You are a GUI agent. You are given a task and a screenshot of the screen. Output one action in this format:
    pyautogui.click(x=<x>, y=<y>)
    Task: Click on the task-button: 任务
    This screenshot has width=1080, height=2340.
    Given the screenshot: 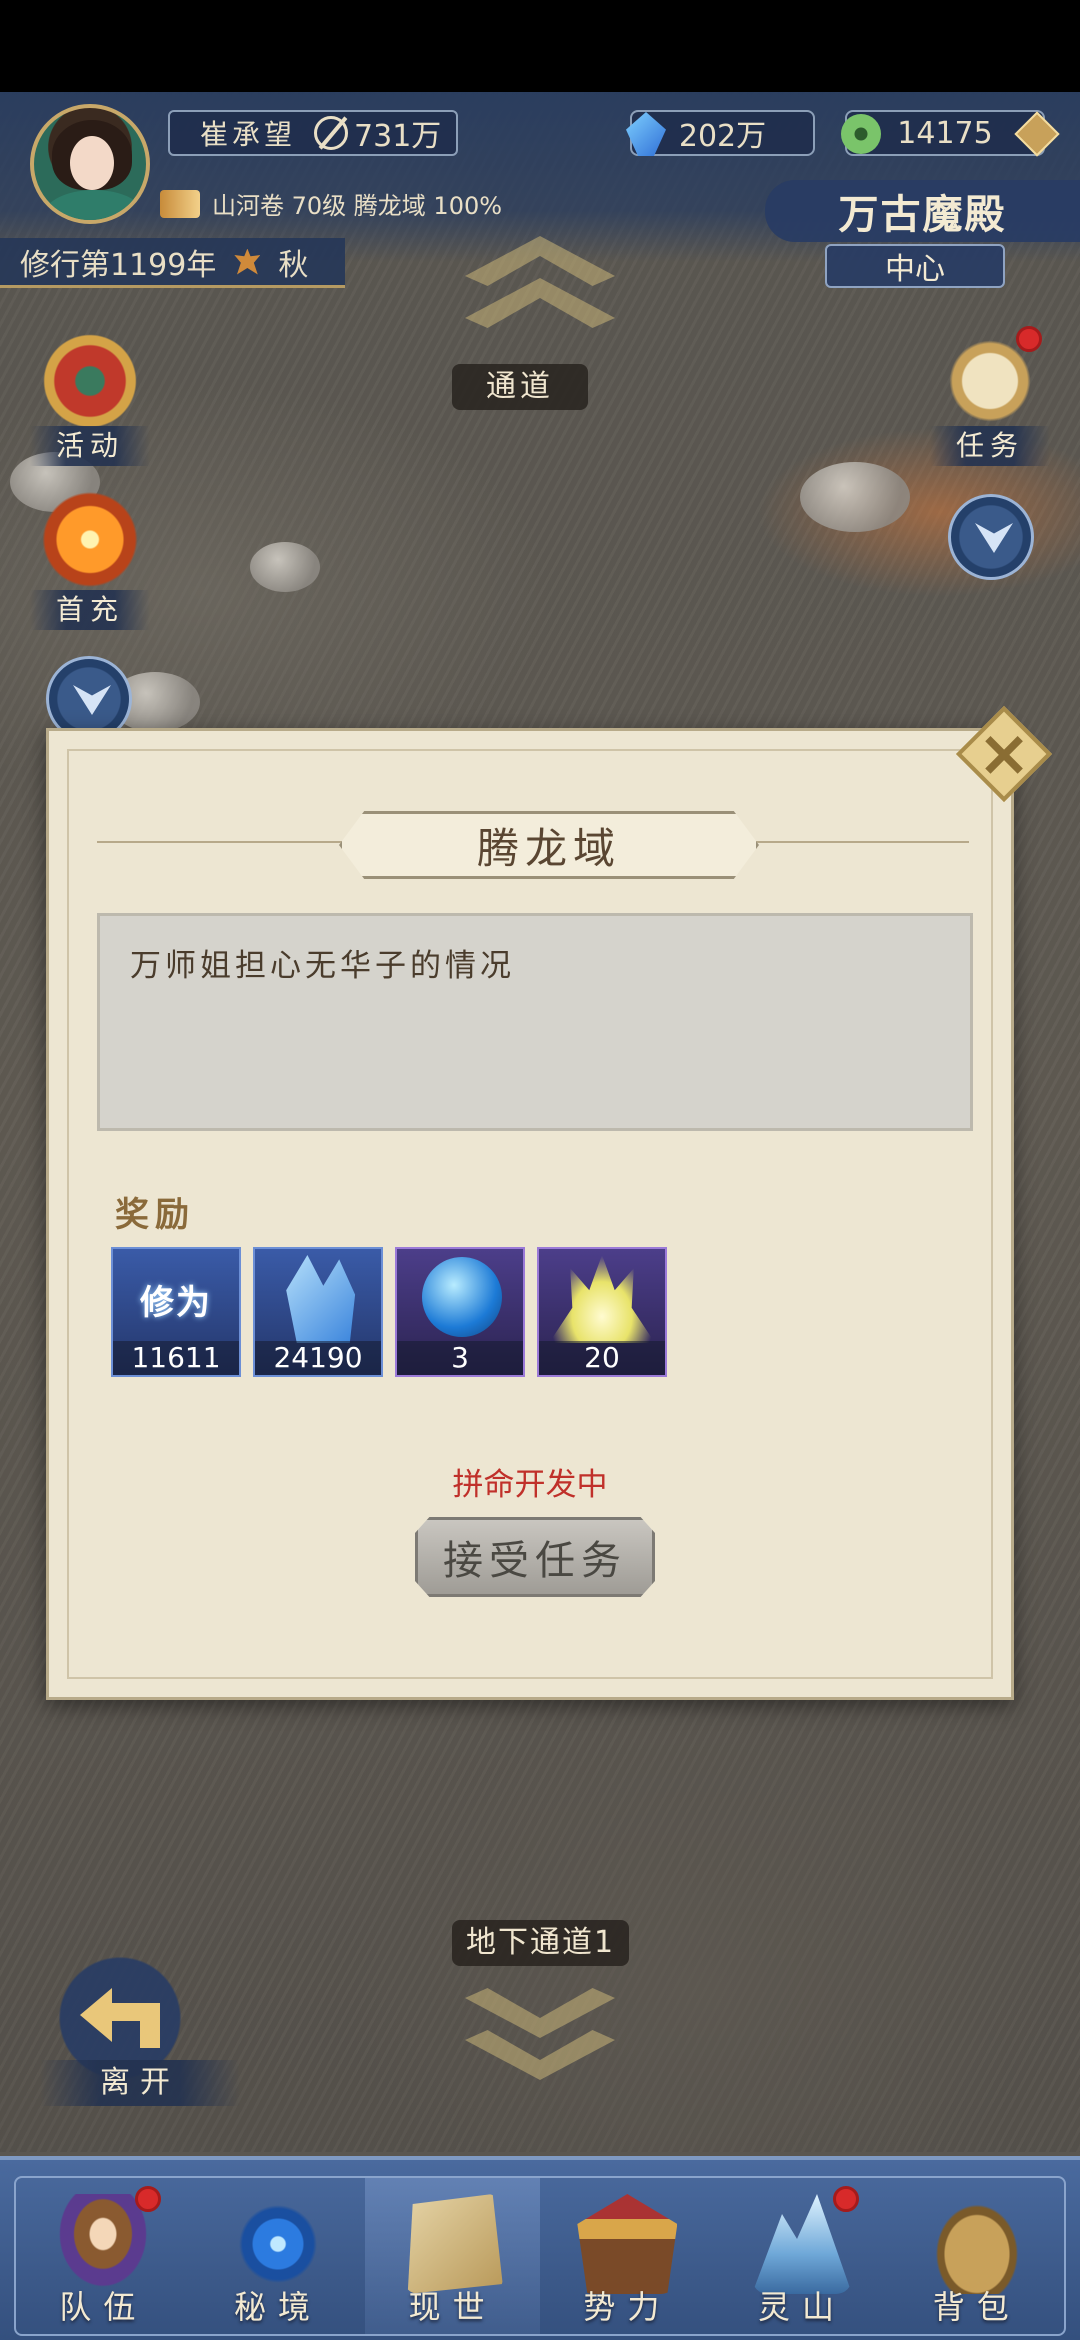 What is the action you would take?
    pyautogui.click(x=990, y=396)
    